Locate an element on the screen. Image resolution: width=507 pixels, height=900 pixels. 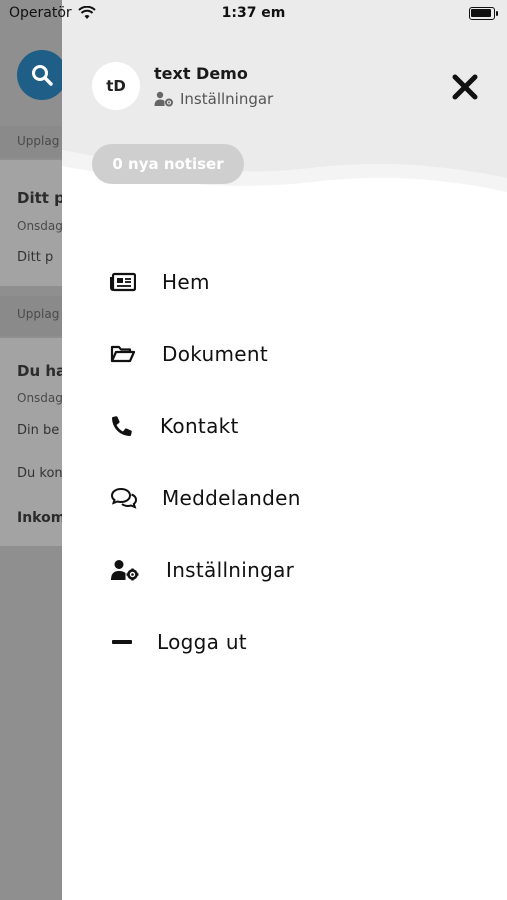
notice-text: Du kon is located at coordinates (40, 473).